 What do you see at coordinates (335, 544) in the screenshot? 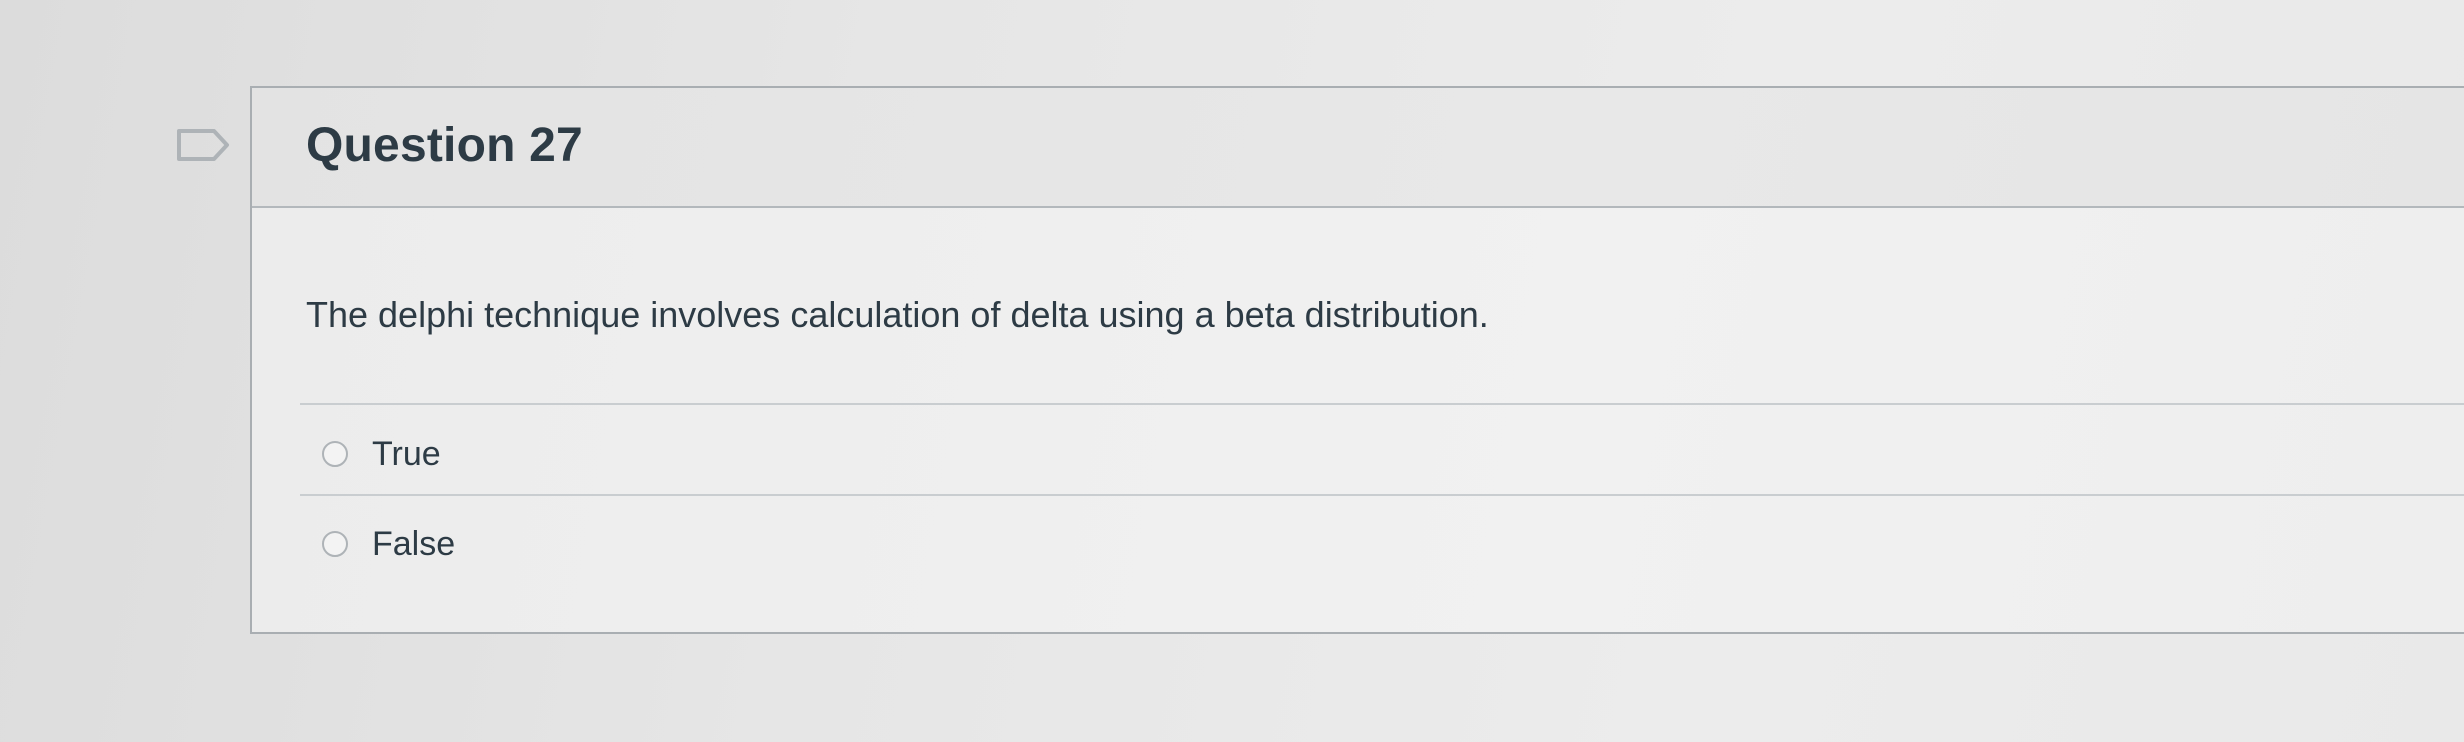
I see `radio-button-false` at bounding box center [335, 544].